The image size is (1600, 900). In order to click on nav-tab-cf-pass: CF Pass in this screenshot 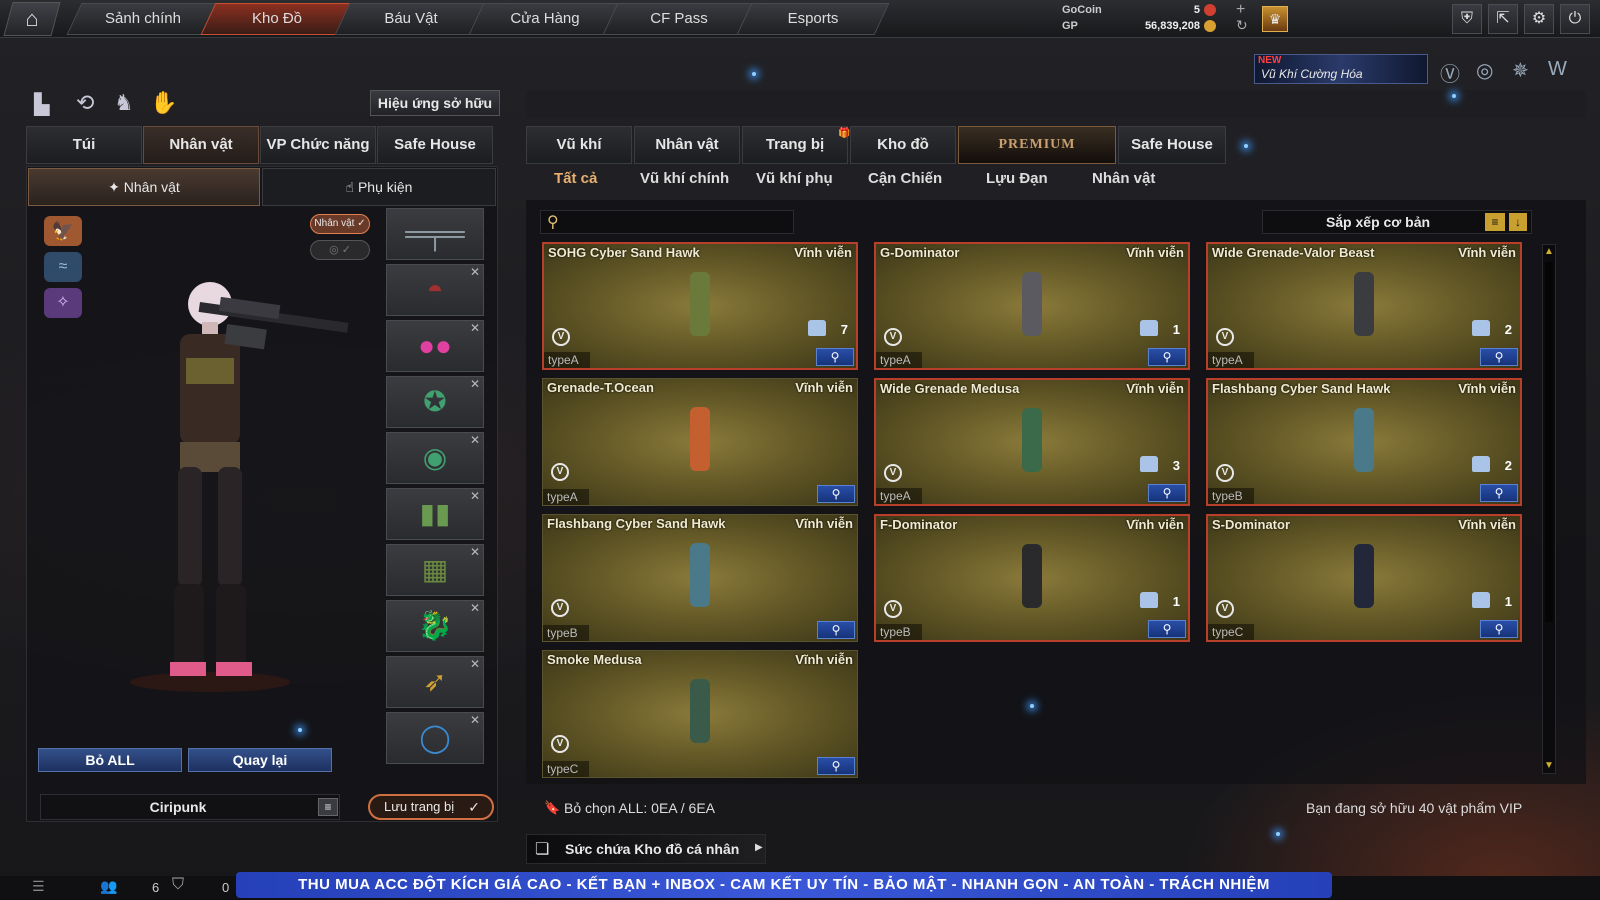, I will do `click(679, 19)`.